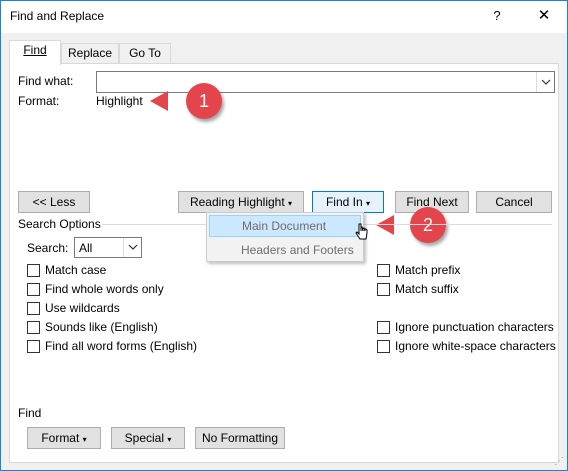 The width and height of the screenshot is (568, 471). I want to click on find-all-word-forms-checkbox: Find all word forms (English), so click(112, 346).